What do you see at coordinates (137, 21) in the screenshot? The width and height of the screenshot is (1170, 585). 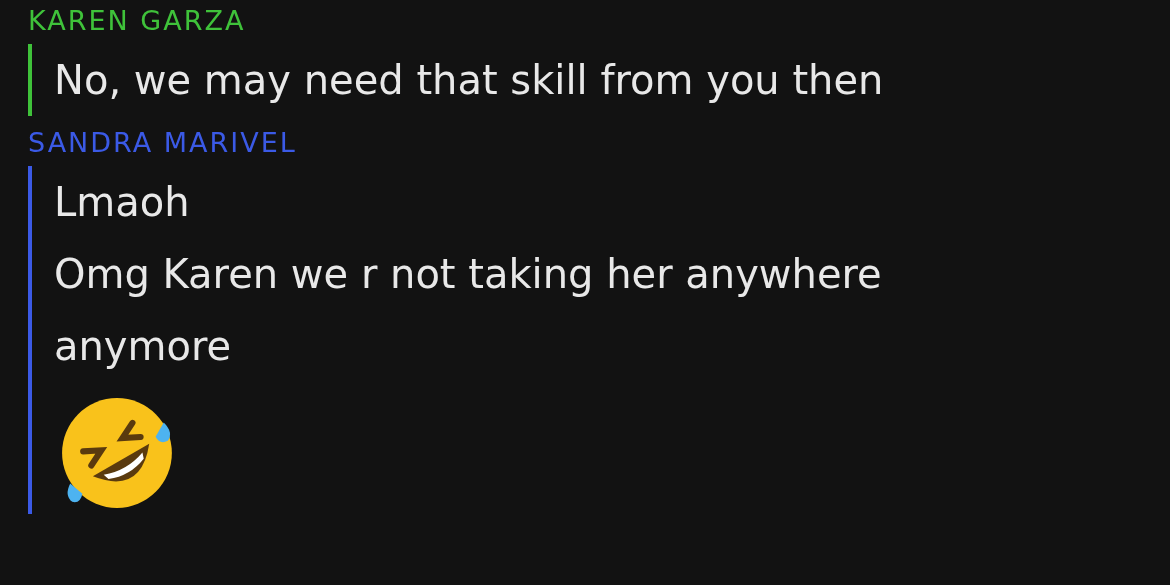 I see `sender-name: KAREN GARZA` at bounding box center [137, 21].